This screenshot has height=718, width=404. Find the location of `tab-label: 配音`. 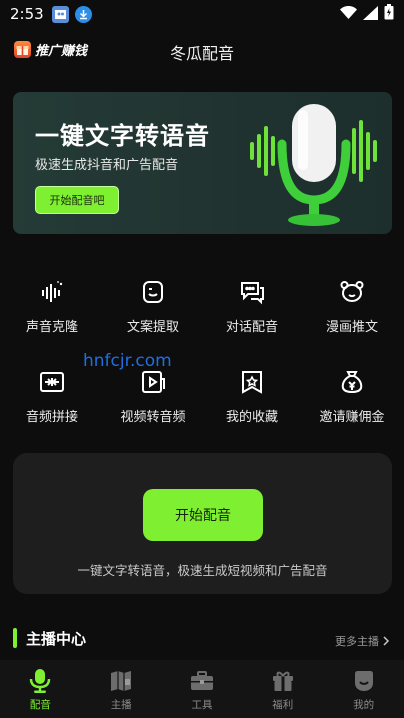

tab-label: 配音 is located at coordinates (40, 705).